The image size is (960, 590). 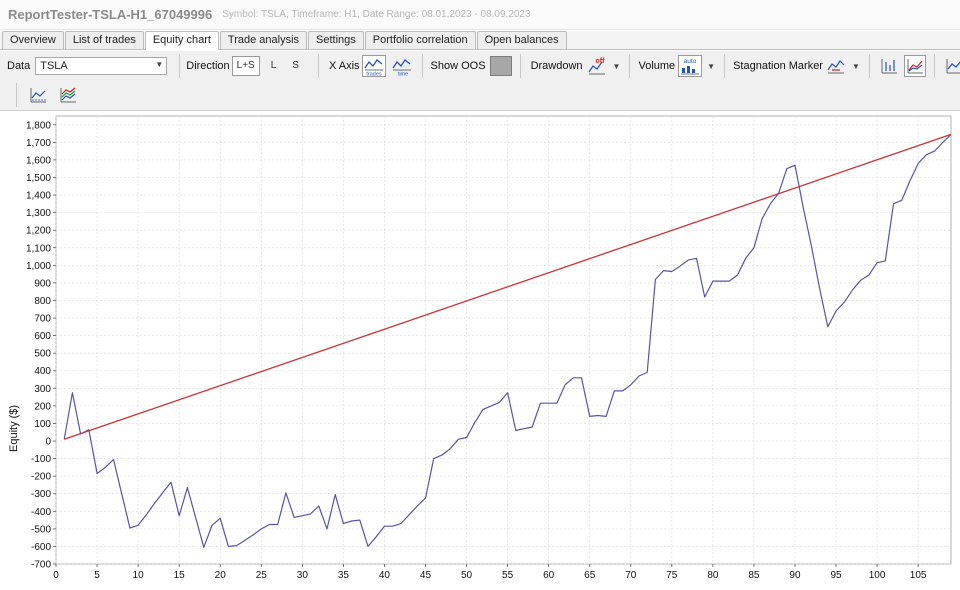 I want to click on y-tick-label: 300, so click(x=42, y=389).